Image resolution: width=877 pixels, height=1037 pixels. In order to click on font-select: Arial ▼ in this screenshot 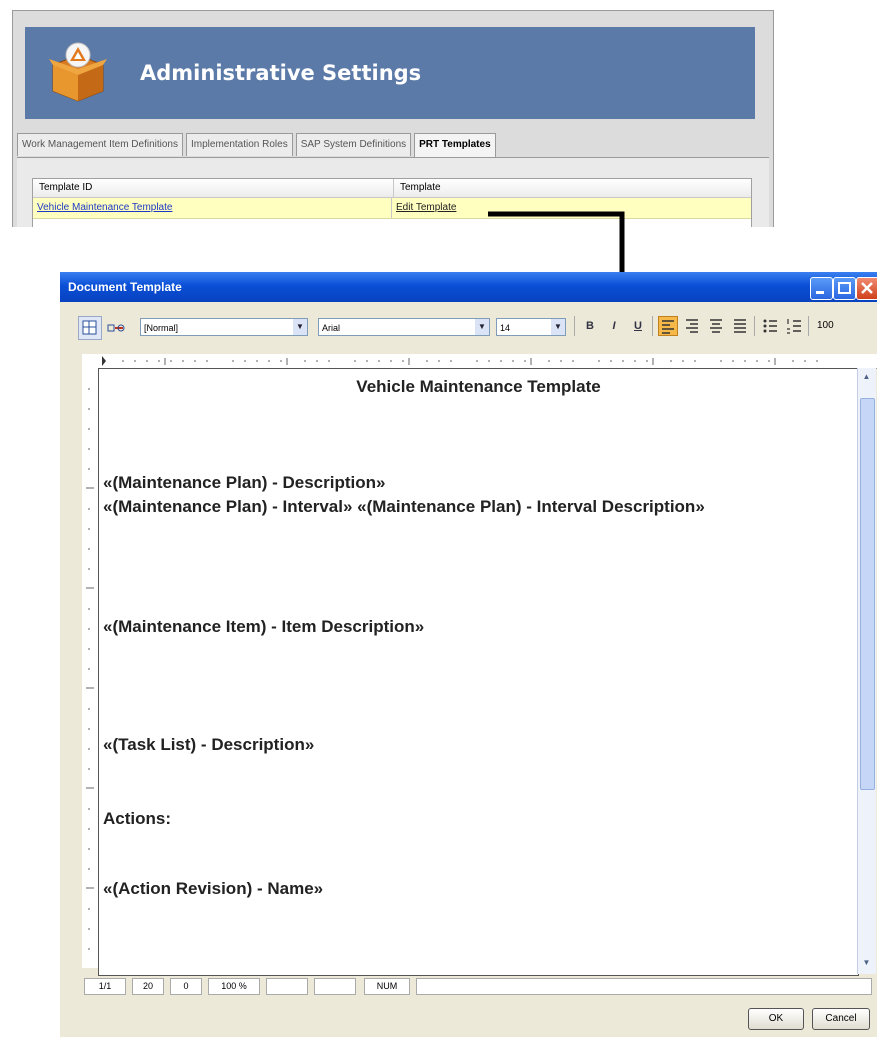, I will do `click(404, 327)`.